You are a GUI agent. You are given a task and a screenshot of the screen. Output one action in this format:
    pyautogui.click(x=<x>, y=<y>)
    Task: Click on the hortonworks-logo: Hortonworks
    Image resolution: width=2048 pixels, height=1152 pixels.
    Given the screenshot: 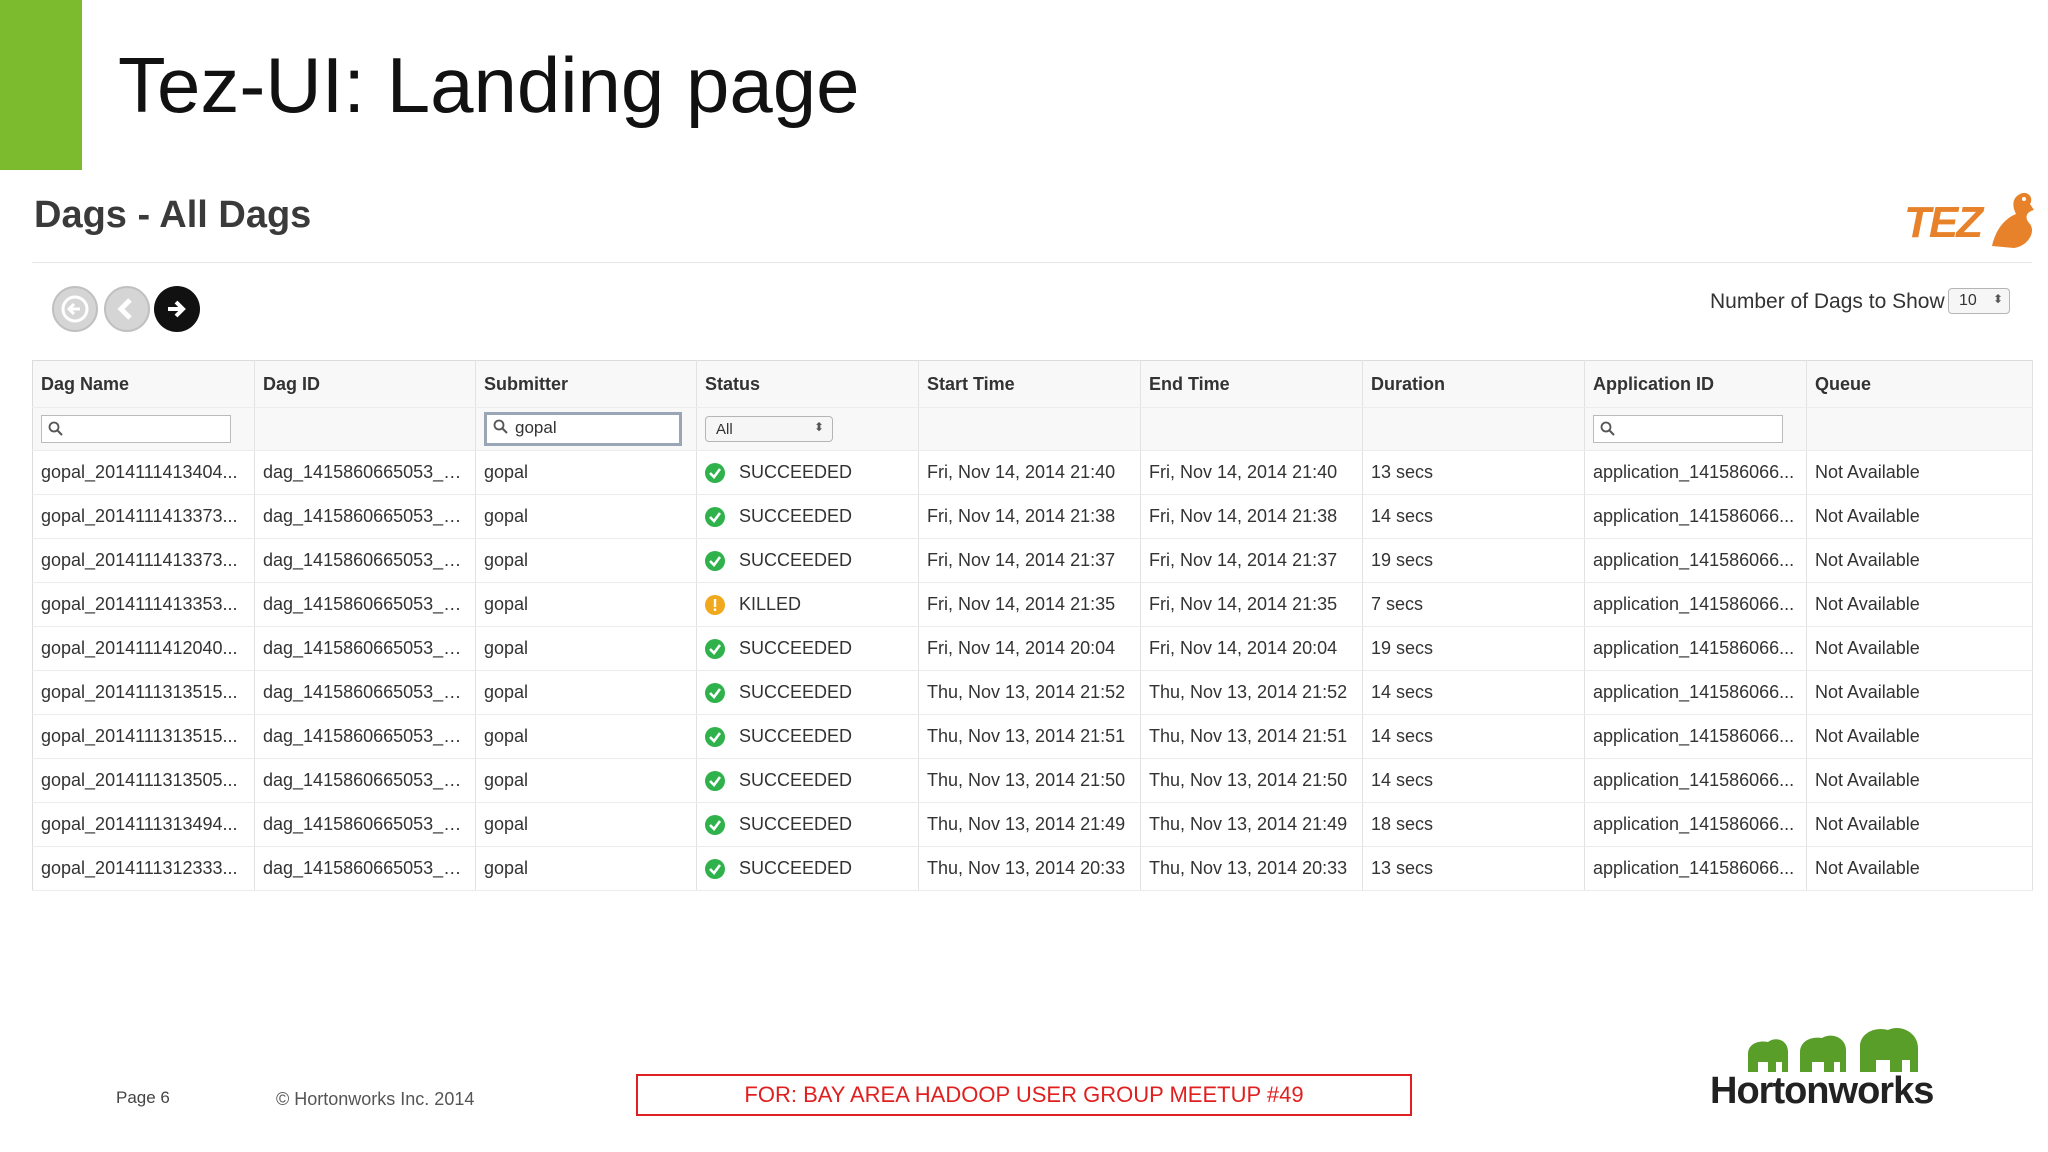 What is the action you would take?
    pyautogui.click(x=1823, y=1072)
    